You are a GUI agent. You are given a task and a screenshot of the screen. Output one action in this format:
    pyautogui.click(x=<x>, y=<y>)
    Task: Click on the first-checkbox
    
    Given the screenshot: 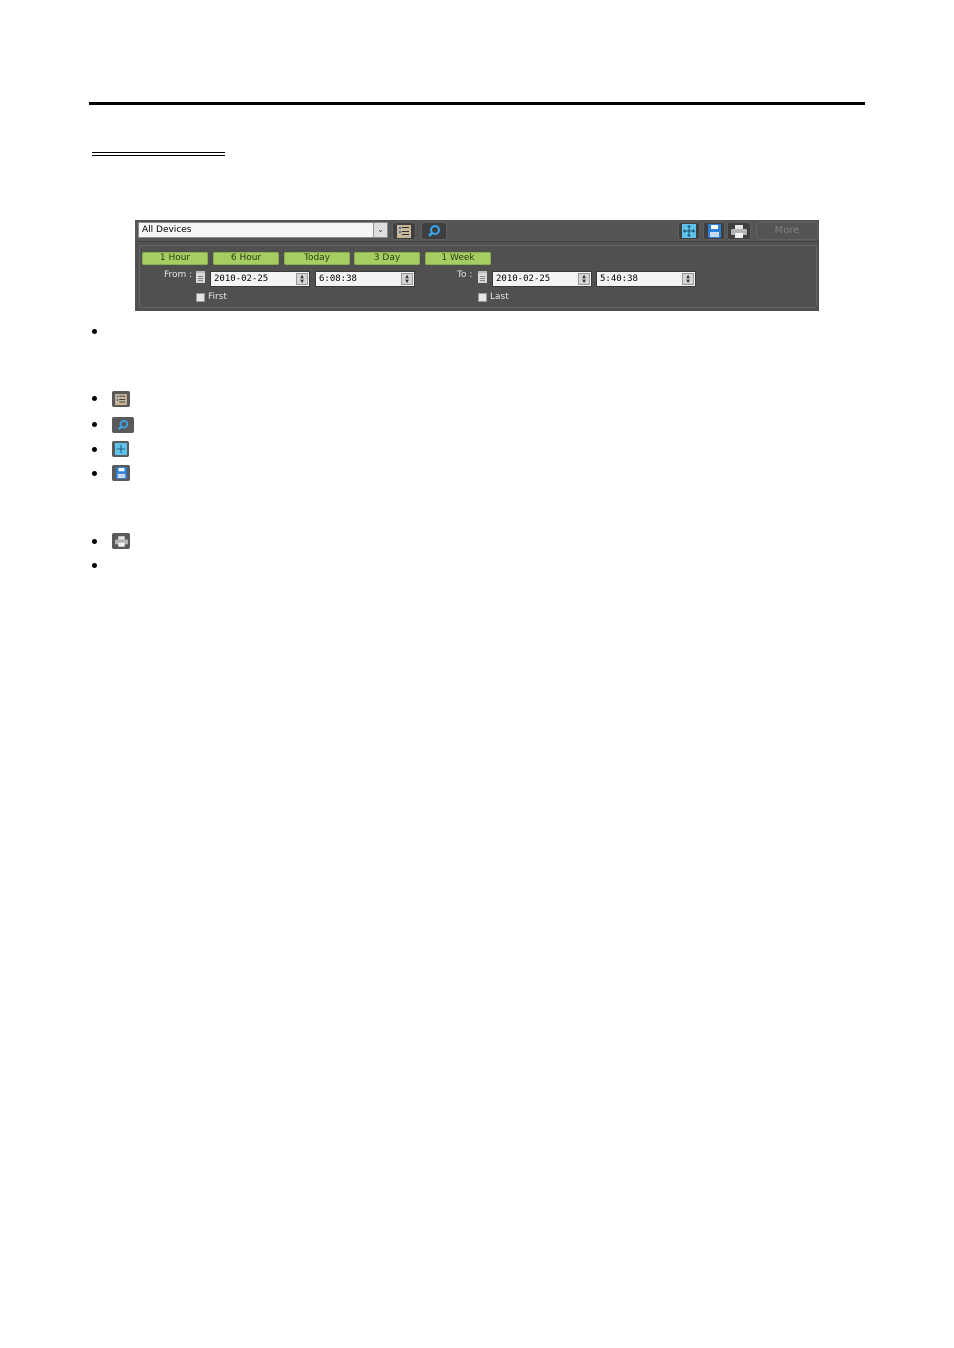 What is the action you would take?
    pyautogui.click(x=200, y=297)
    